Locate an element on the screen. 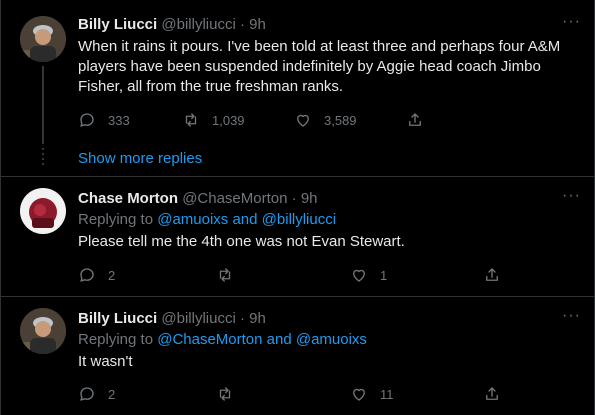 The width and height of the screenshot is (595, 415). reply-count: 333 is located at coordinates (119, 120).